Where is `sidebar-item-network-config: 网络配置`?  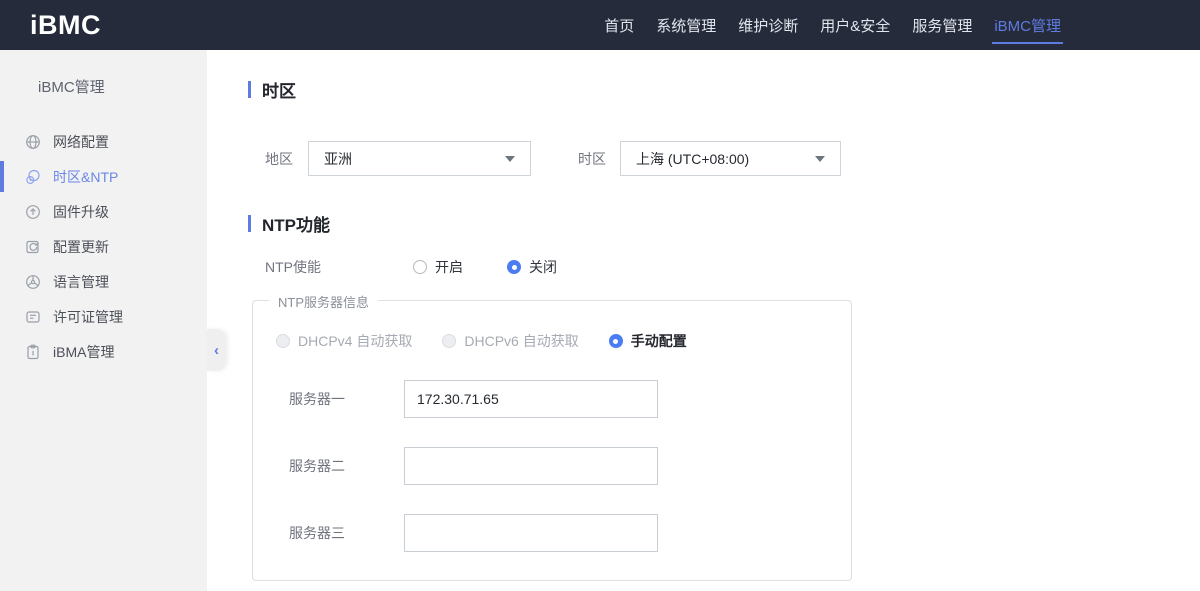 sidebar-item-network-config: 网络配置 is located at coordinates (103, 141).